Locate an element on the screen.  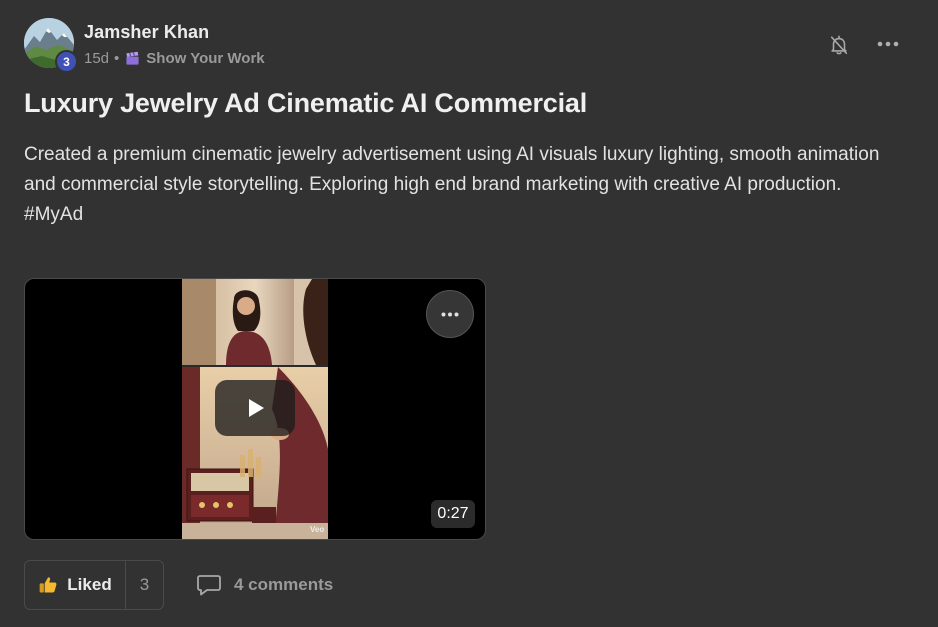
post-category-link: Show Your Work is located at coordinates (205, 58).